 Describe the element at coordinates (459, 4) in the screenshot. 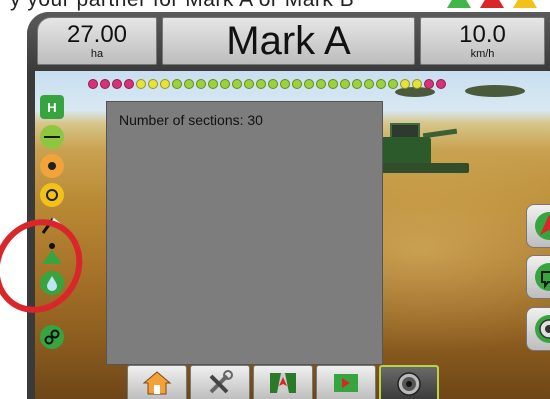

I see `green-triangle-icon` at that location.